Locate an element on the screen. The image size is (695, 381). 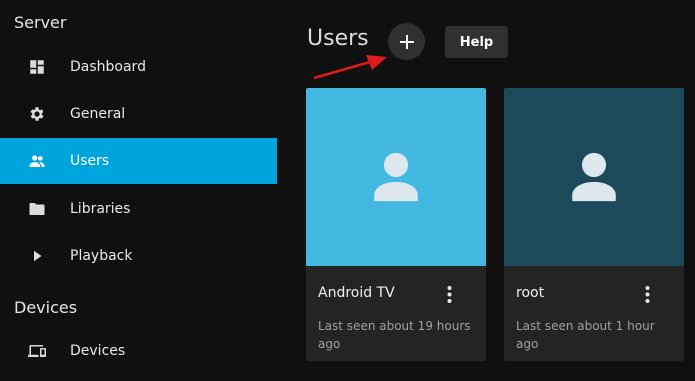
people-icon is located at coordinates (37, 161).